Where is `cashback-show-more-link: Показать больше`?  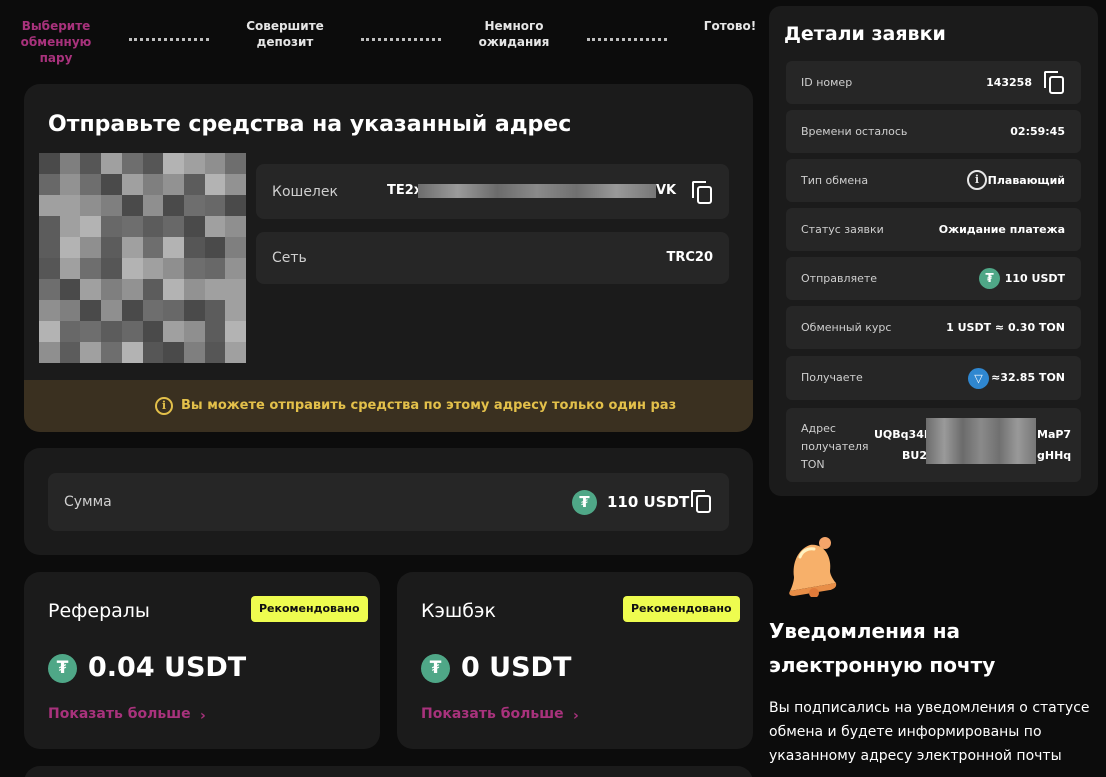
cashback-show-more-link: Показать больше is located at coordinates (492, 714).